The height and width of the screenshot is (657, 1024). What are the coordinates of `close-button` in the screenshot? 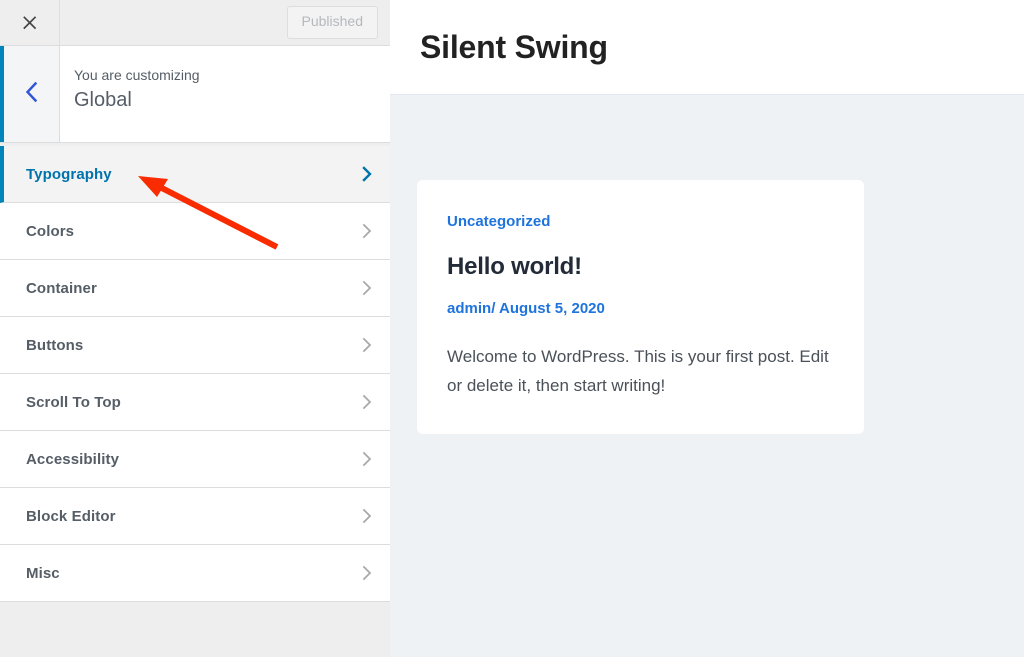 It's located at (30, 22).